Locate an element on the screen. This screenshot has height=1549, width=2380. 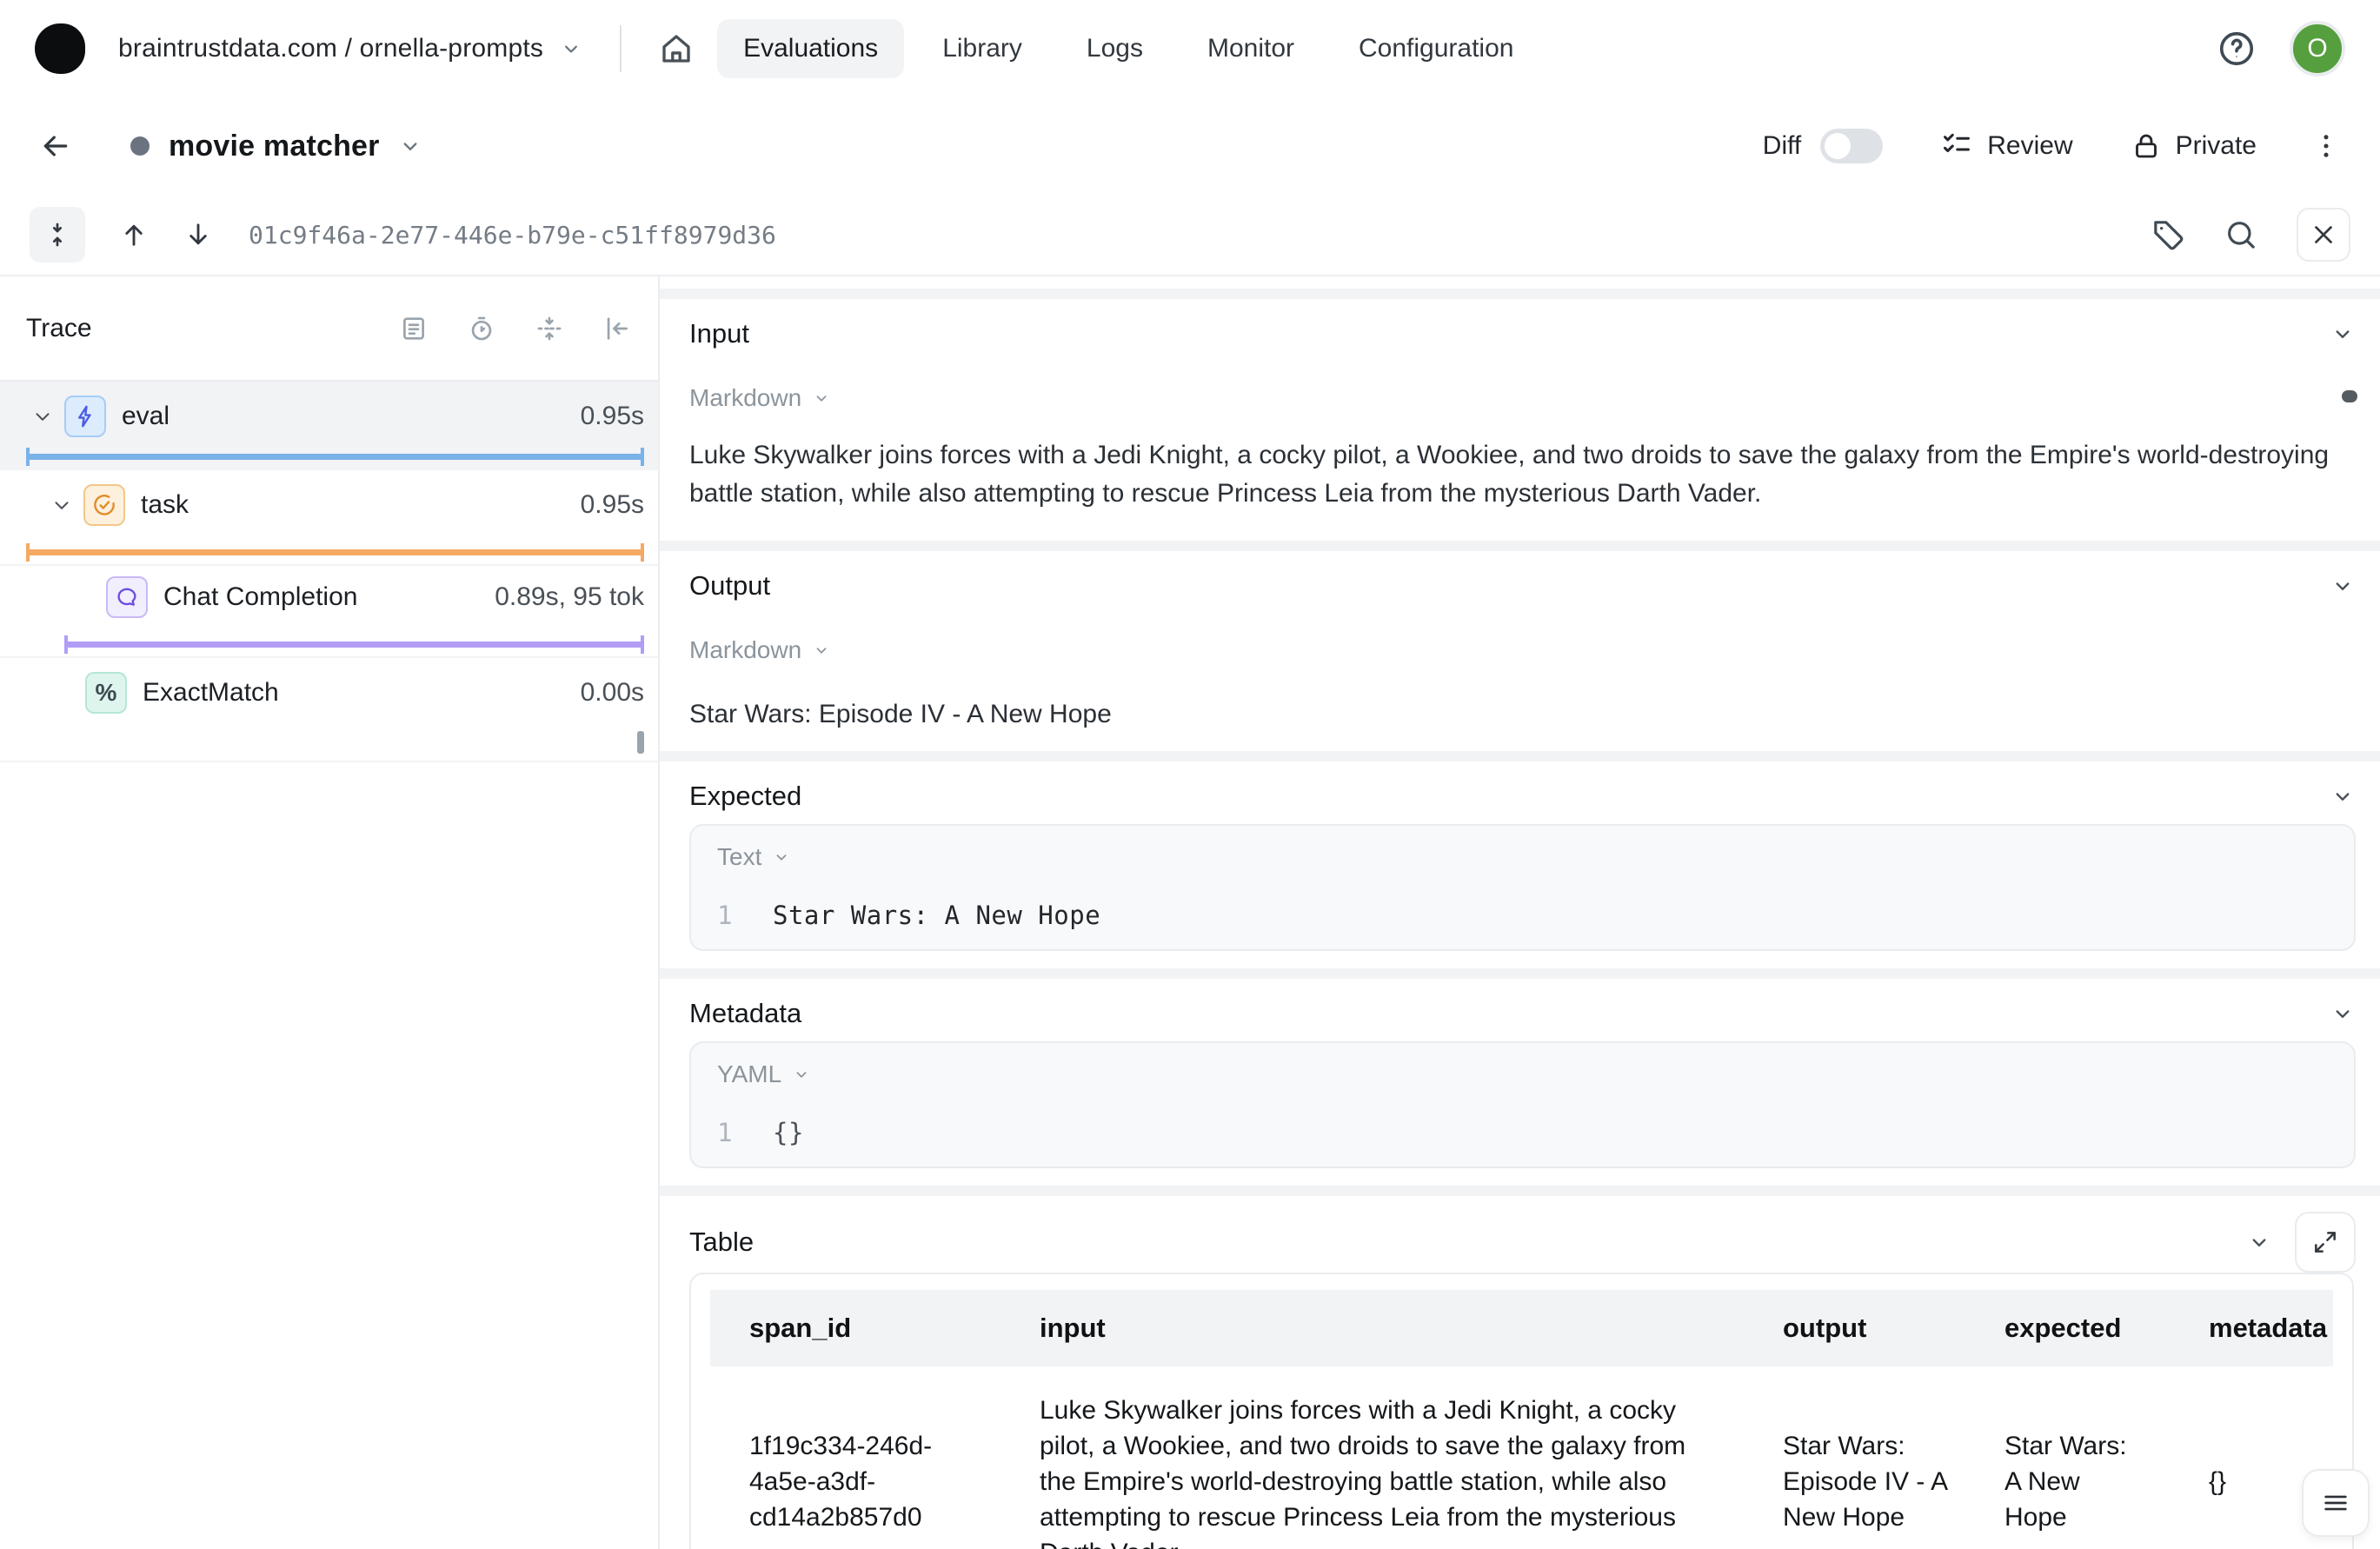
format-label: YAML is located at coordinates (749, 1073).